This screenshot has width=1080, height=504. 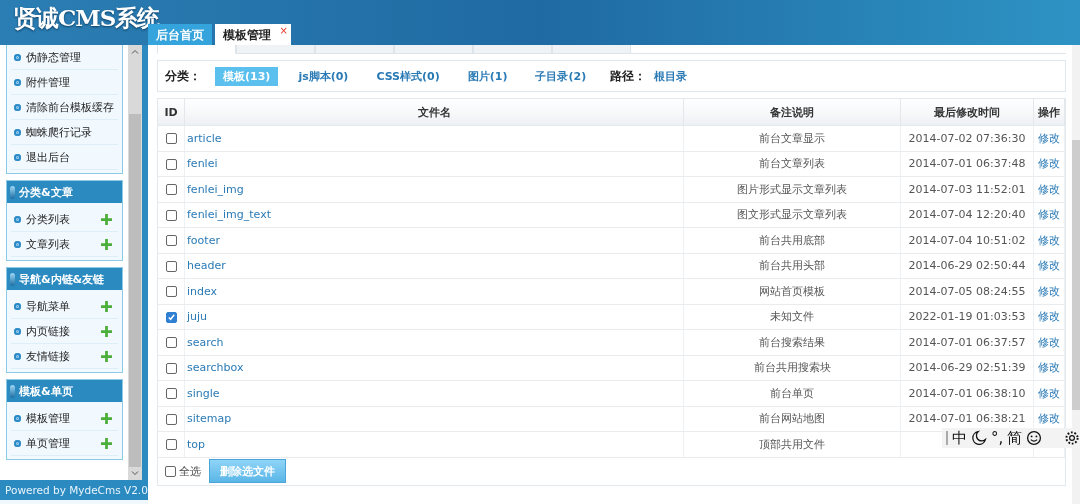 I want to click on table-cell: 顶部共用文件, so click(x=792, y=444).